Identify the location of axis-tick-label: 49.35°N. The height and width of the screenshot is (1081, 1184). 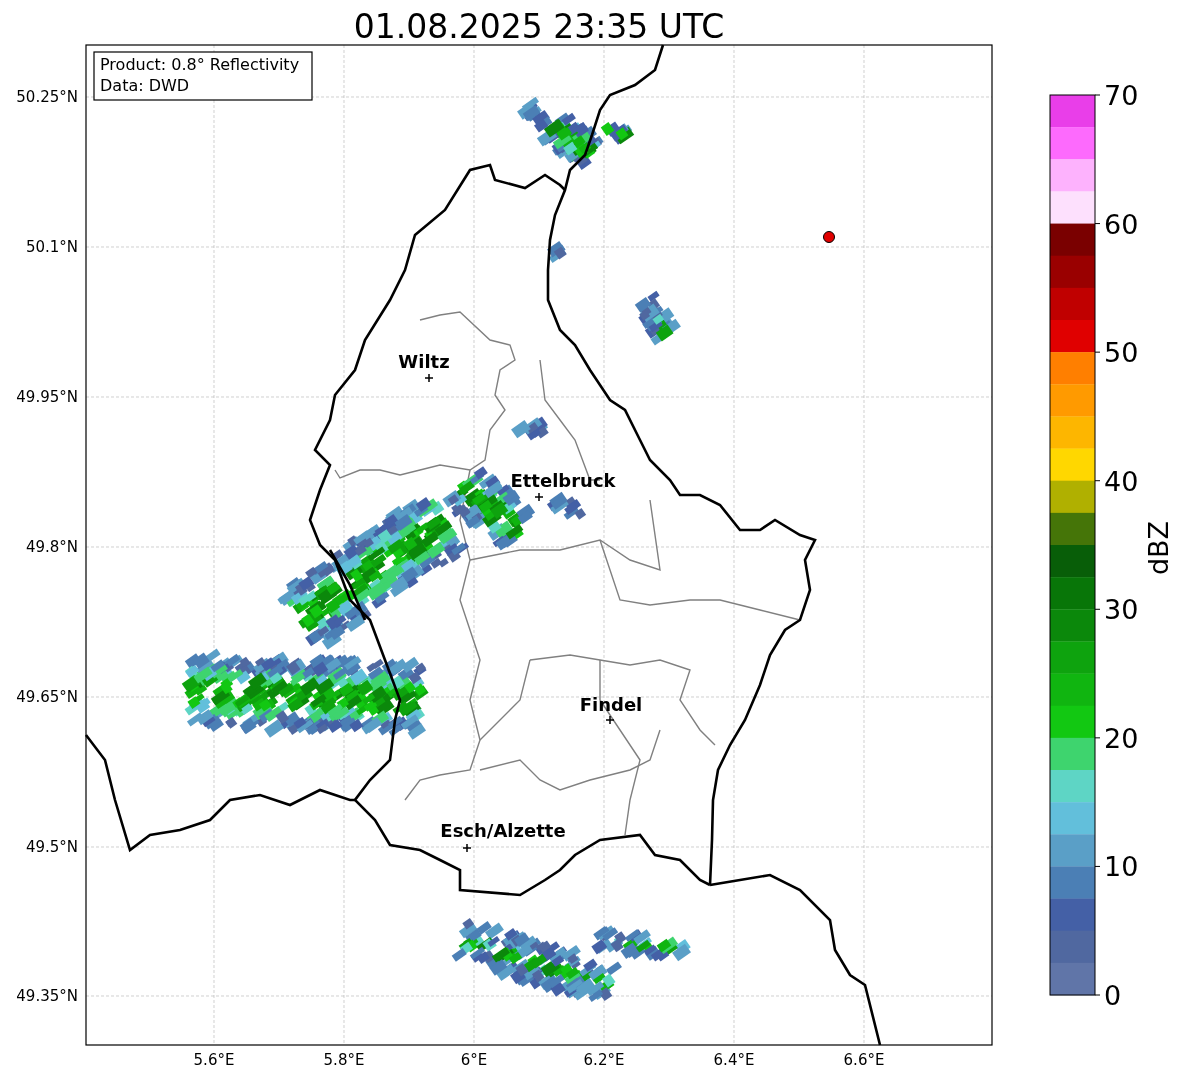
(47, 996).